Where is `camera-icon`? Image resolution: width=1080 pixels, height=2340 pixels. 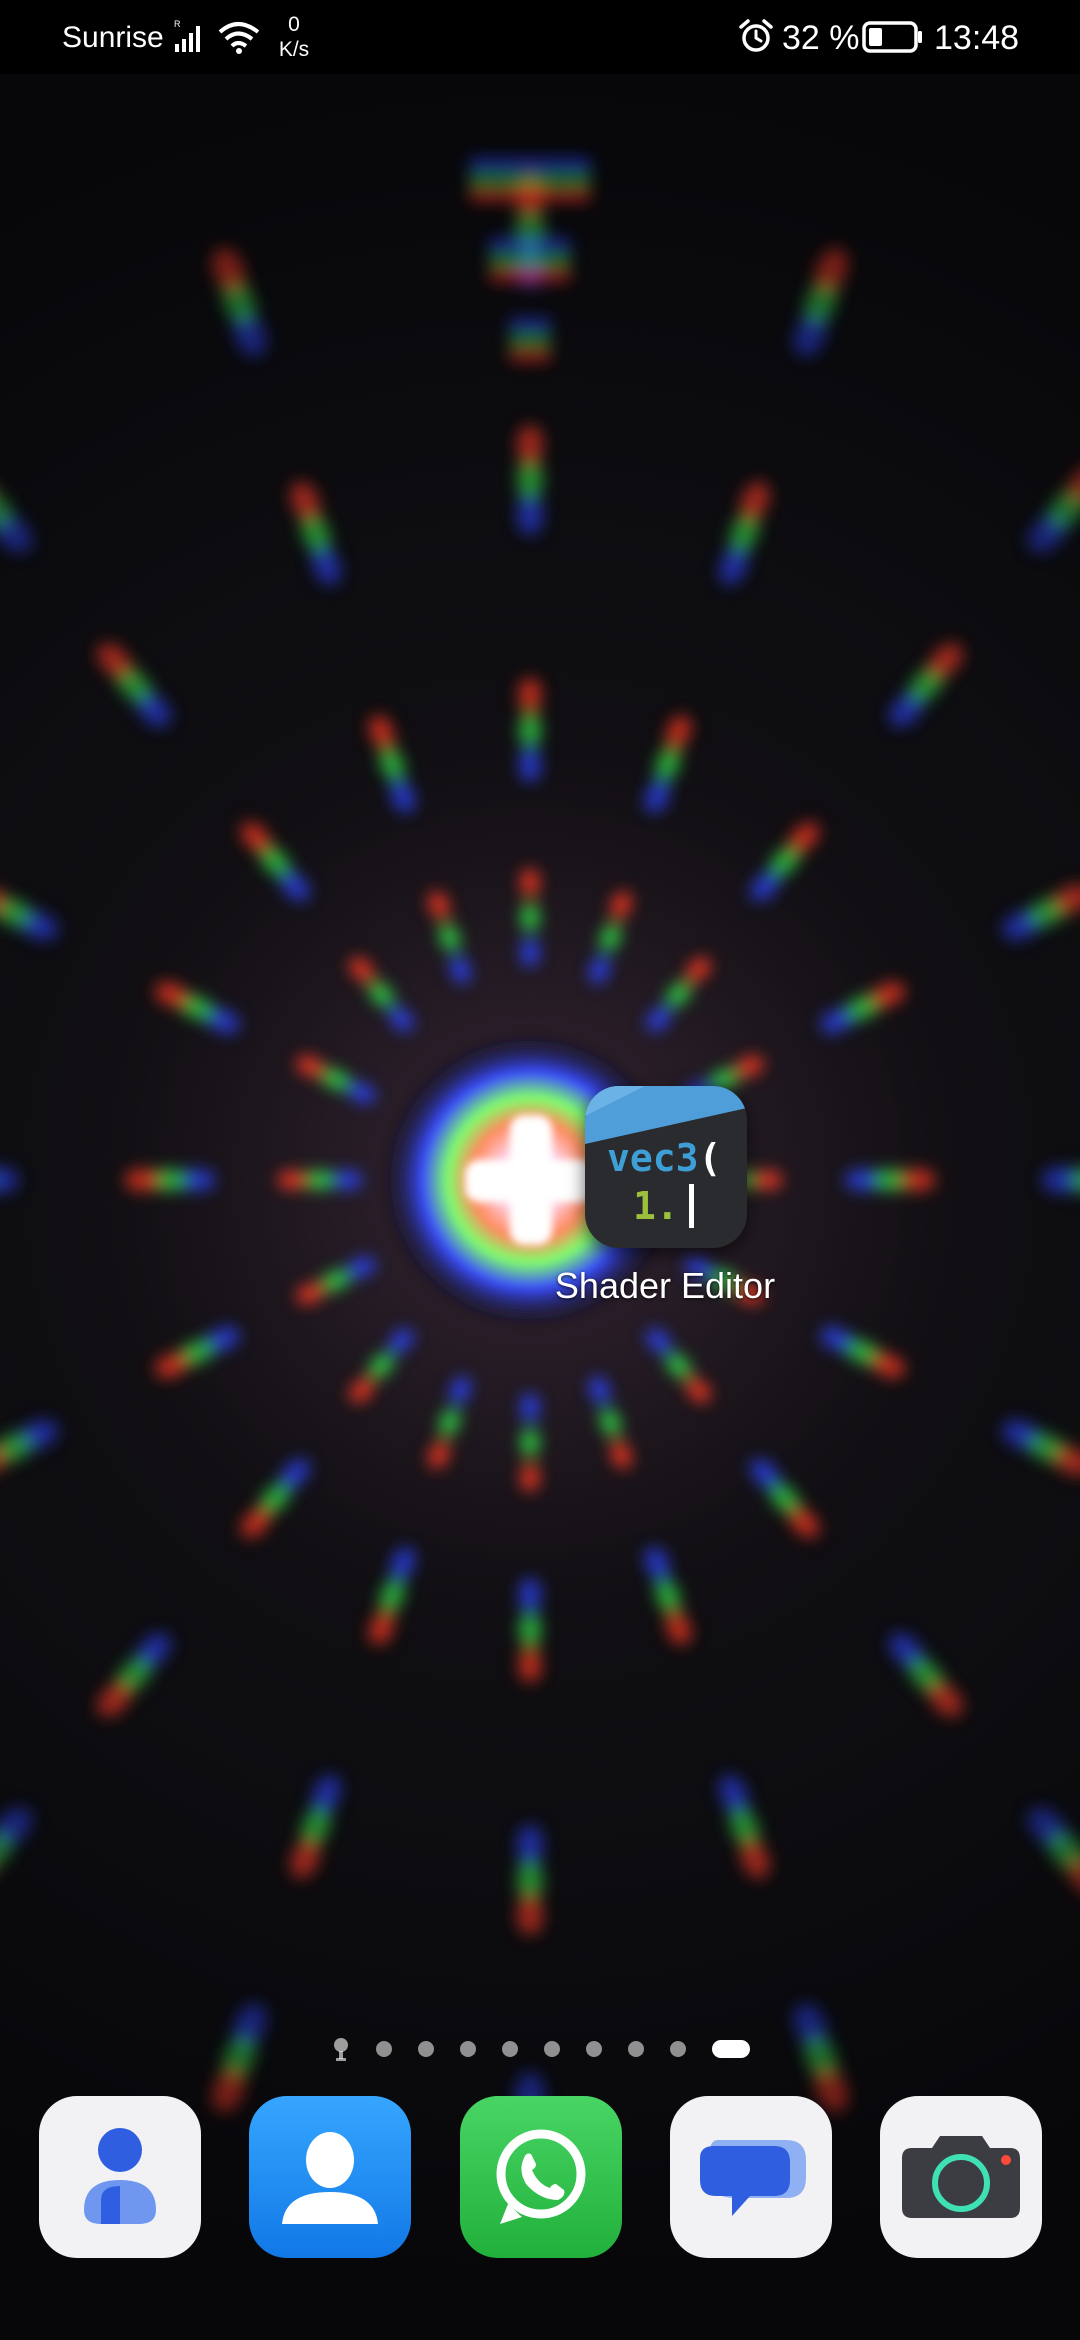
camera-icon is located at coordinates (961, 2177).